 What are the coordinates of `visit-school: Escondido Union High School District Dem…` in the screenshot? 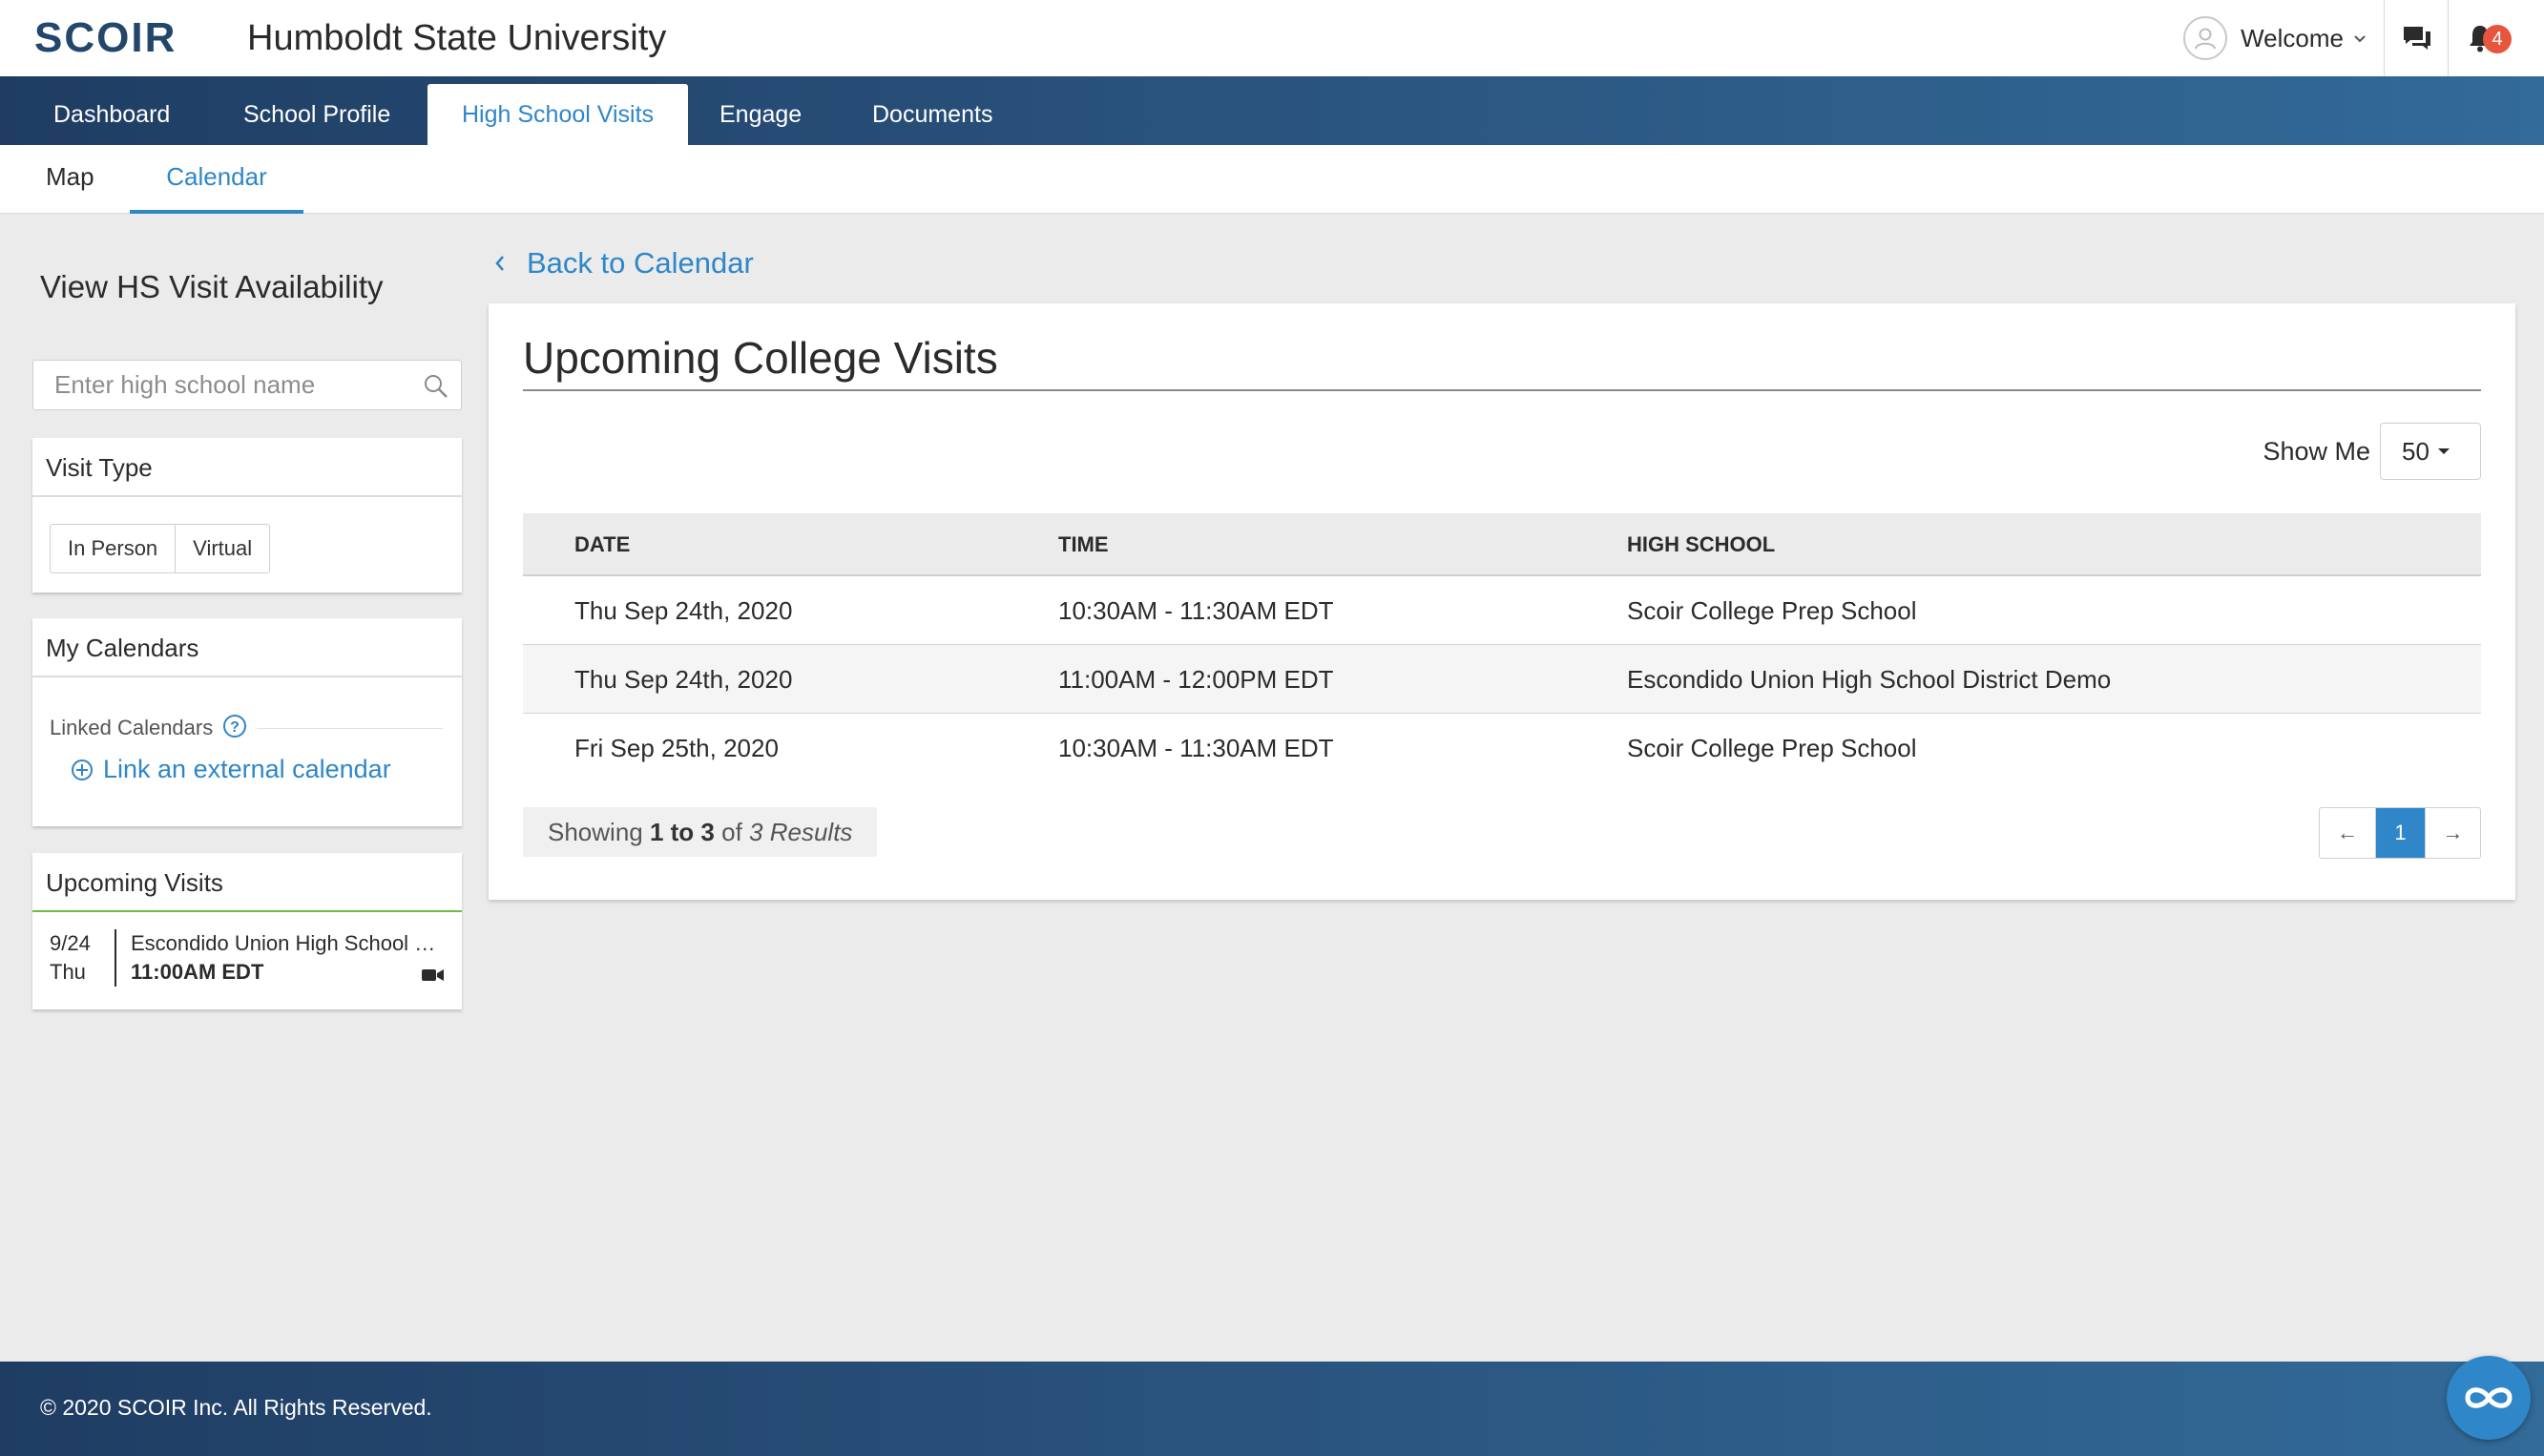 It's located at (284, 943).